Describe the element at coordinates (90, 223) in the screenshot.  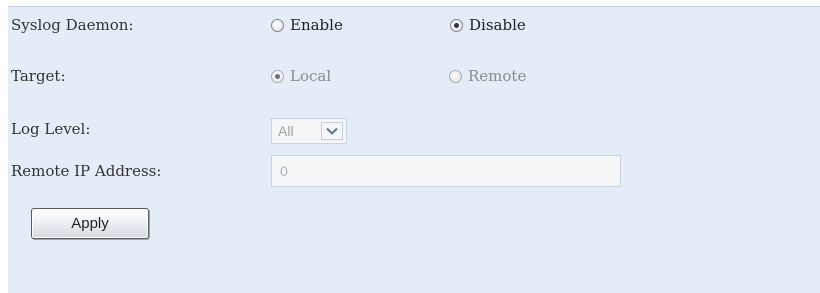
I see `apply-button: Apply` at that location.